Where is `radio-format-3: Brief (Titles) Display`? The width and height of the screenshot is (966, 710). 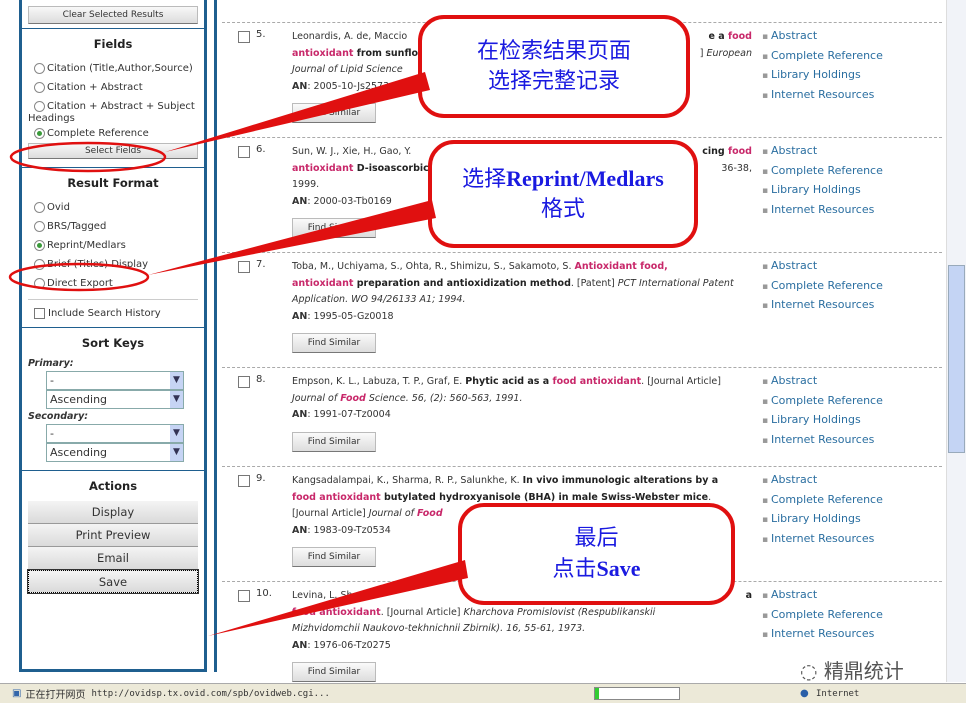 radio-format-3: Brief (Titles) Display is located at coordinates (113, 264).